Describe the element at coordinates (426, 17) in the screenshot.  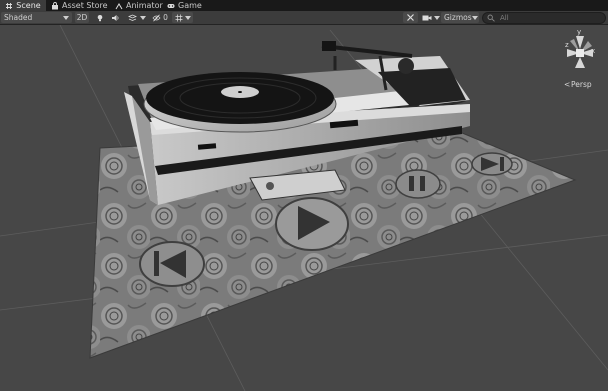
I see `camera-icon` at that location.